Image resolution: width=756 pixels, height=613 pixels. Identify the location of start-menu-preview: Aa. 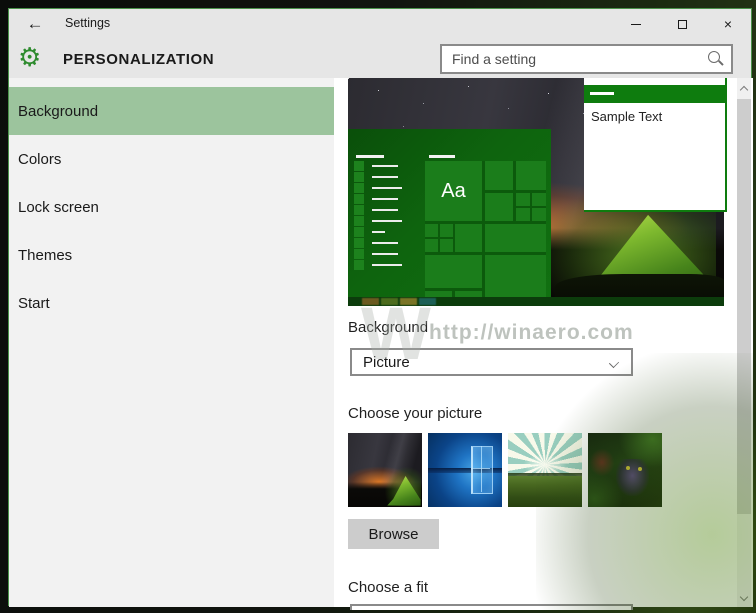
(449, 213).